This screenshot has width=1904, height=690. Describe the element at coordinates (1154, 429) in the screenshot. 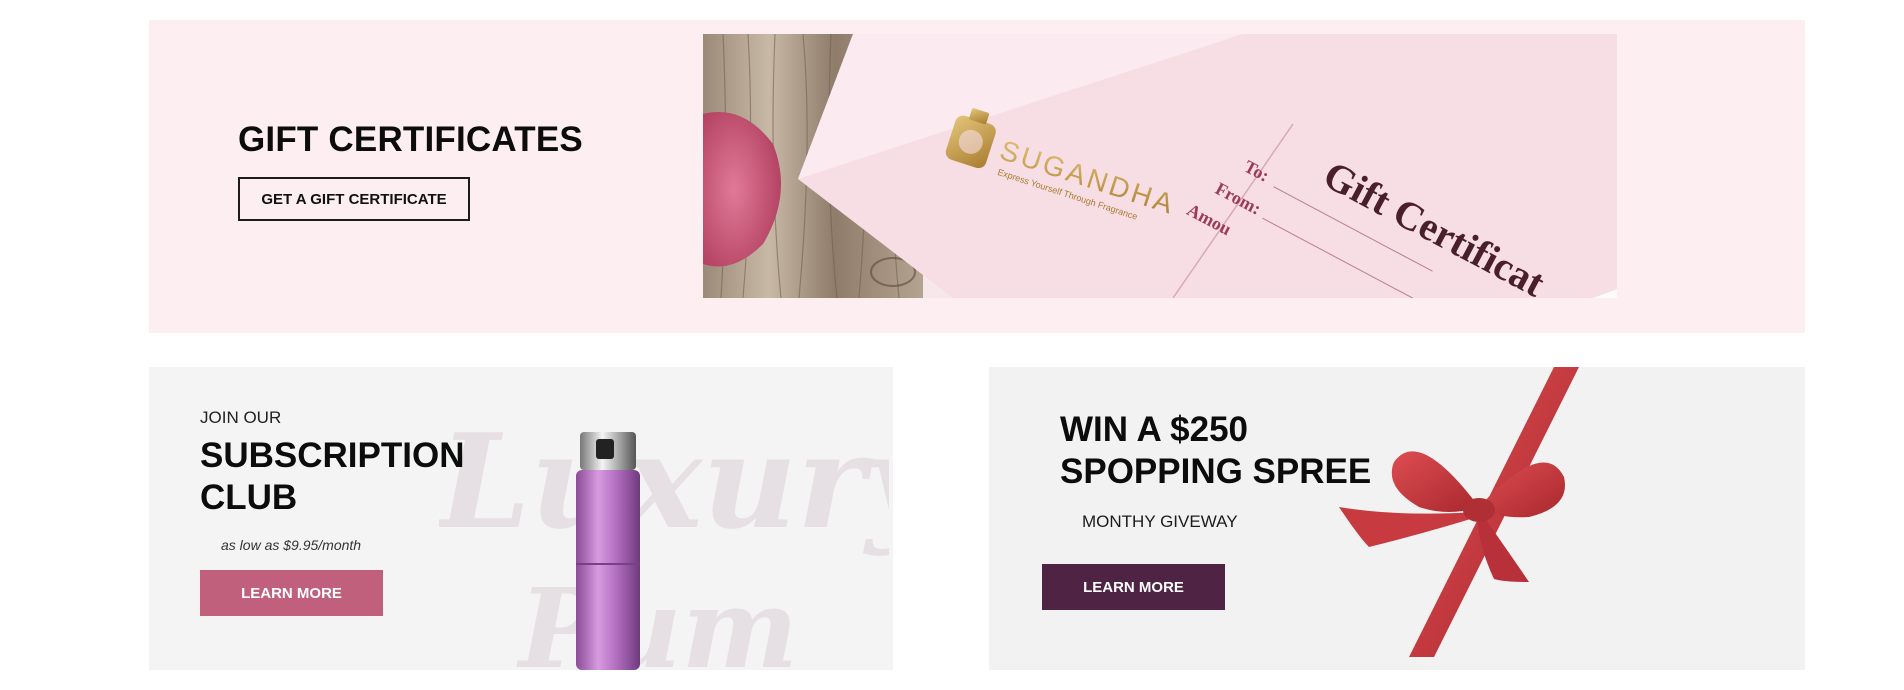

I see `shopping-spree-title-line1: WIN A $250` at that location.